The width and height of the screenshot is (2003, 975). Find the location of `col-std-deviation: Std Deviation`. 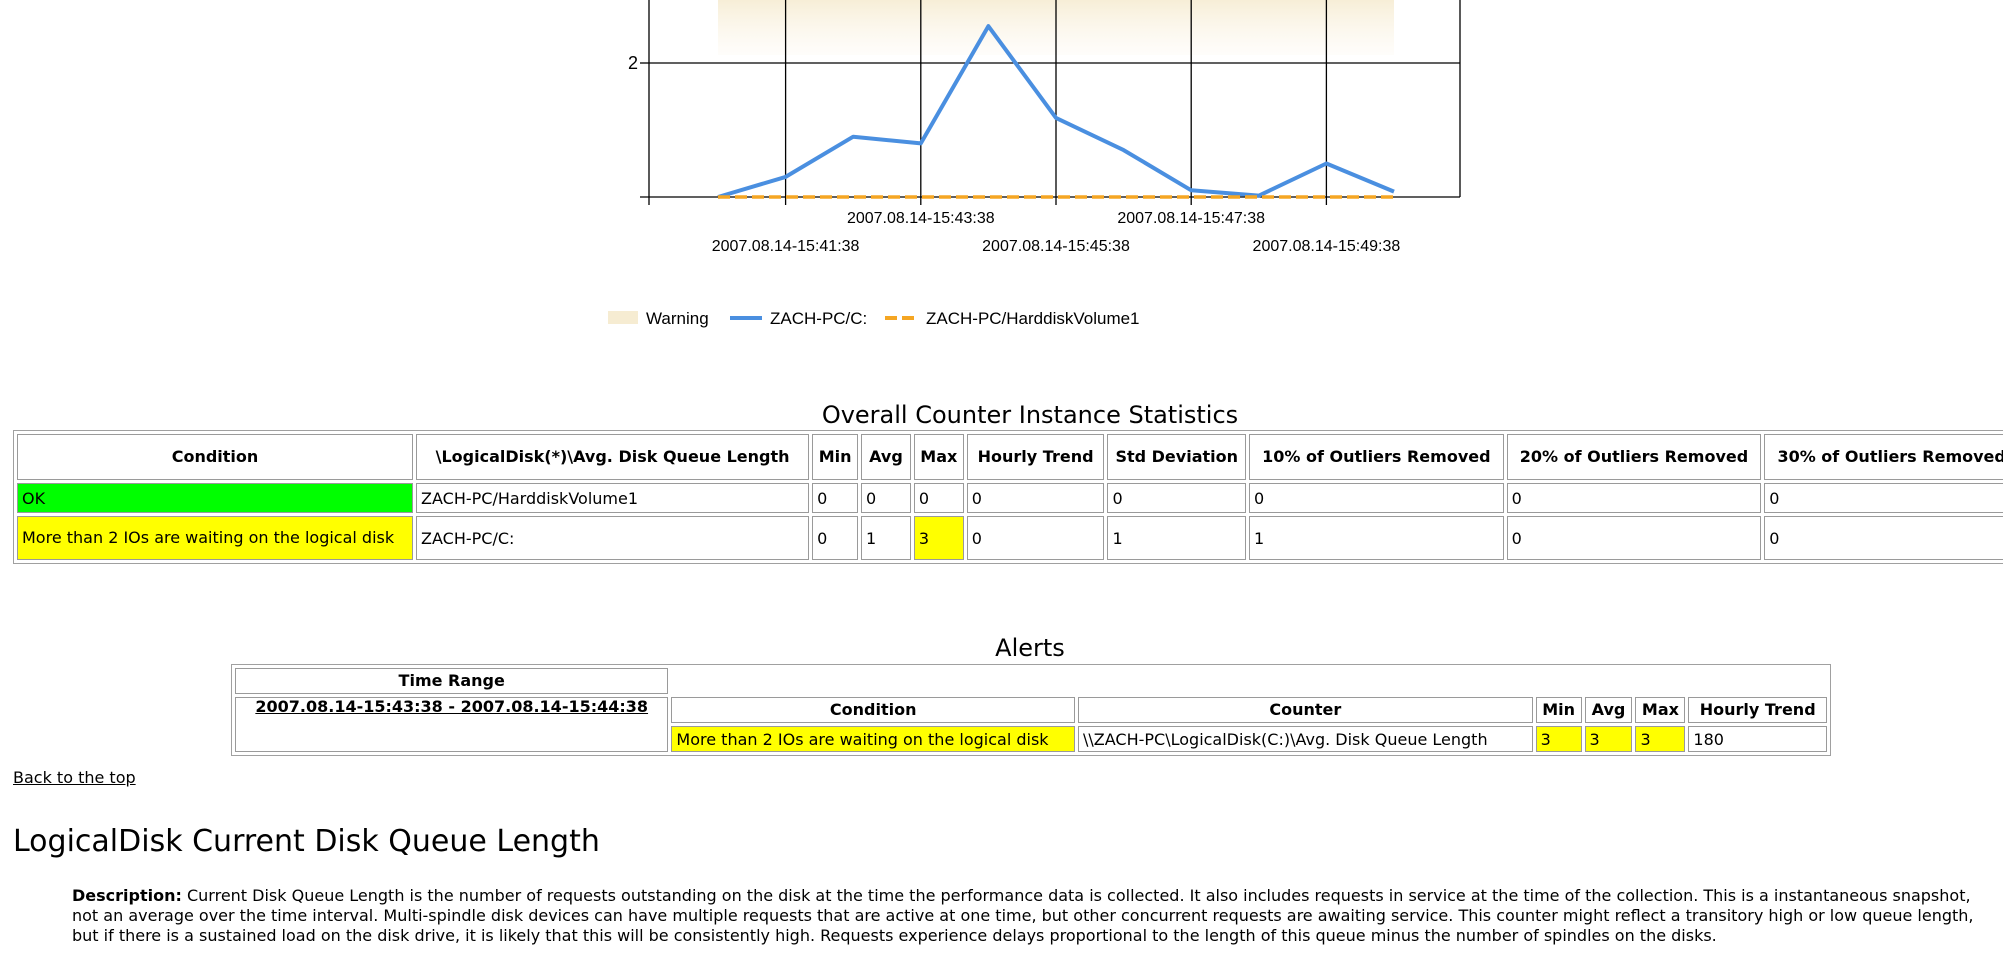

col-std-deviation: Std Deviation is located at coordinates (1177, 457).